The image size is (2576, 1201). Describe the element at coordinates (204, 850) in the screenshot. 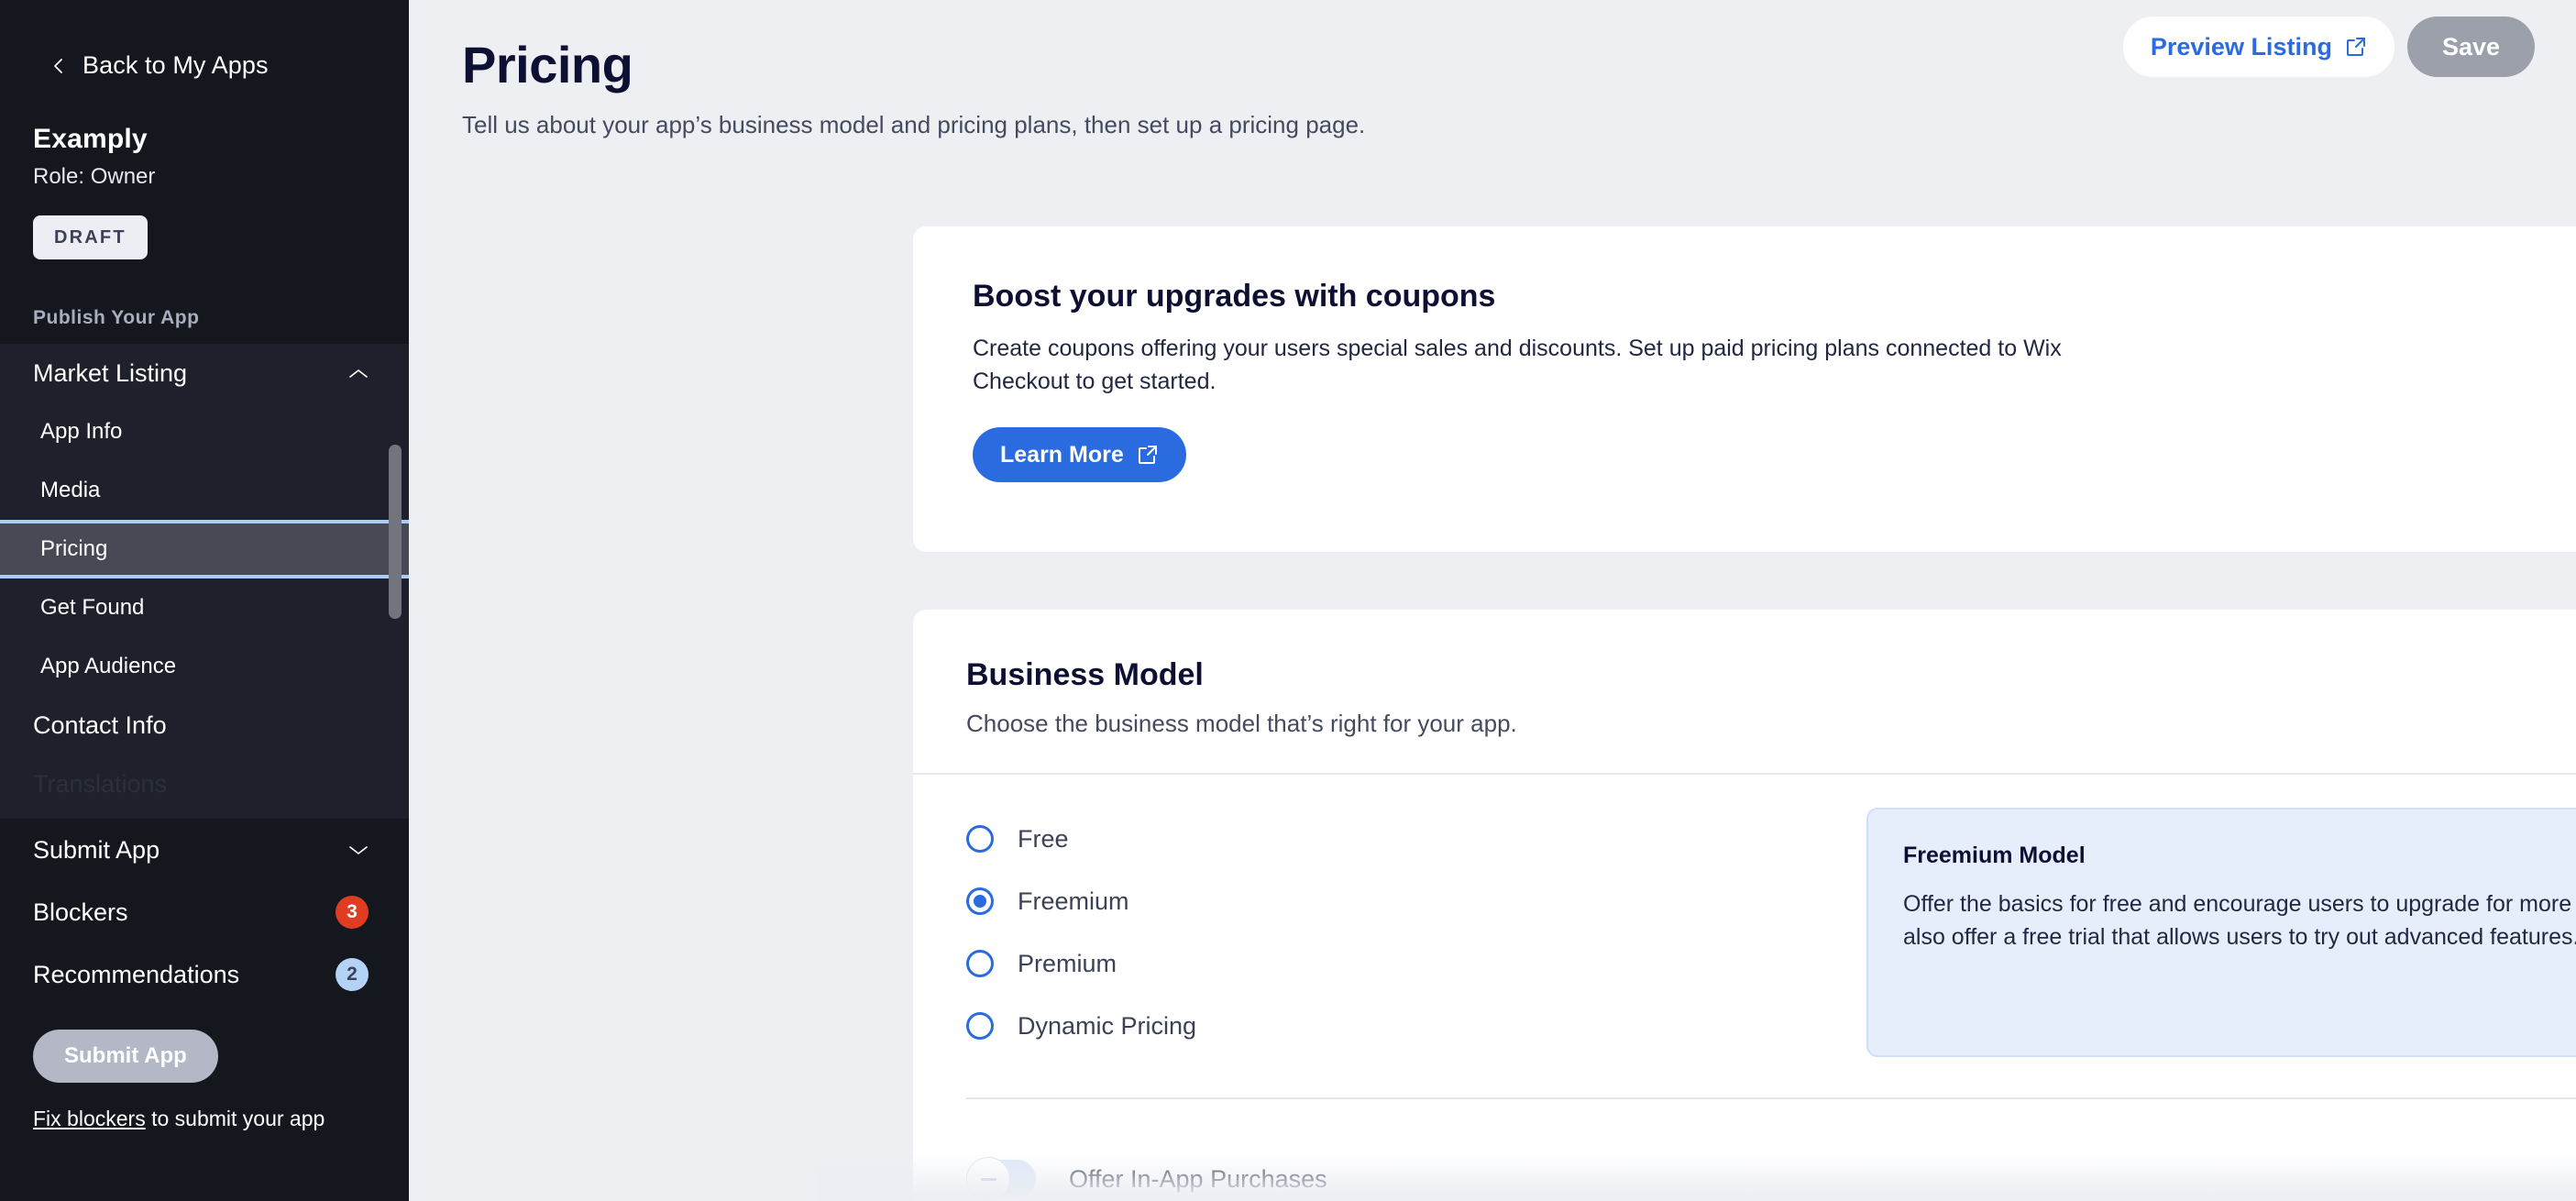

I see `sidebar-group-submit-app: Submit App` at that location.